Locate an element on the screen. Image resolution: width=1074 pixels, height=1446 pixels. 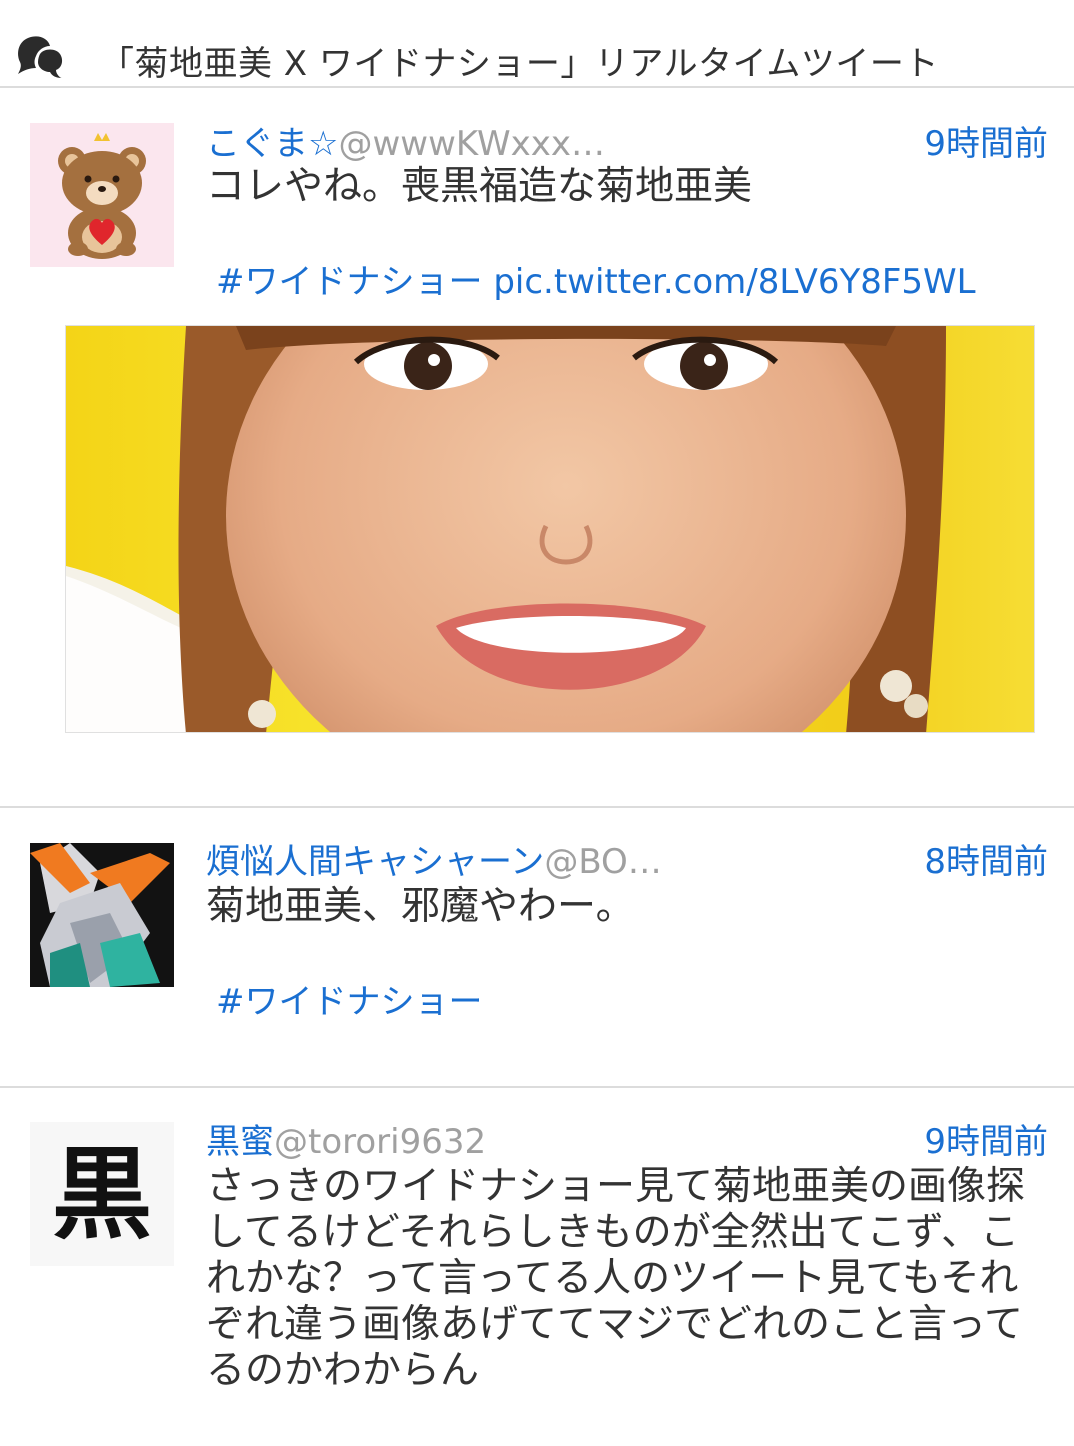
page-title: 「菊地亜美 X ワイドナショー」リアルタイムツイート is located at coordinates (519, 64).